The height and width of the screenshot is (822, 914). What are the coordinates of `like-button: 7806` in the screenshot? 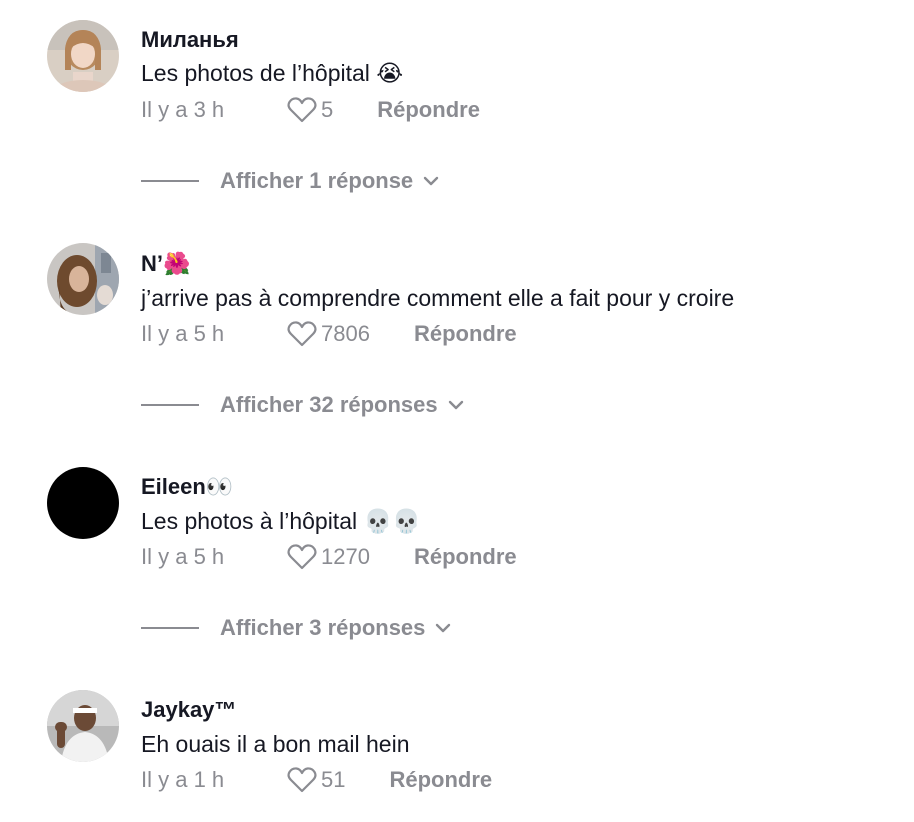 It's located at (328, 334).